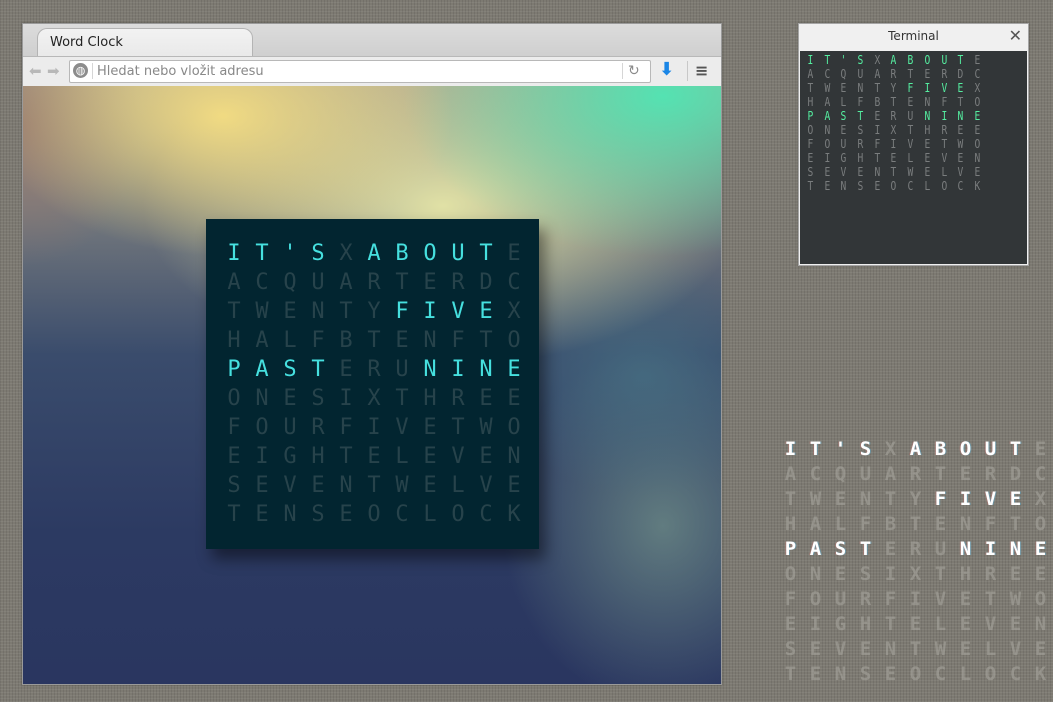  I want to click on clock-letter: L, so click(927, 186).